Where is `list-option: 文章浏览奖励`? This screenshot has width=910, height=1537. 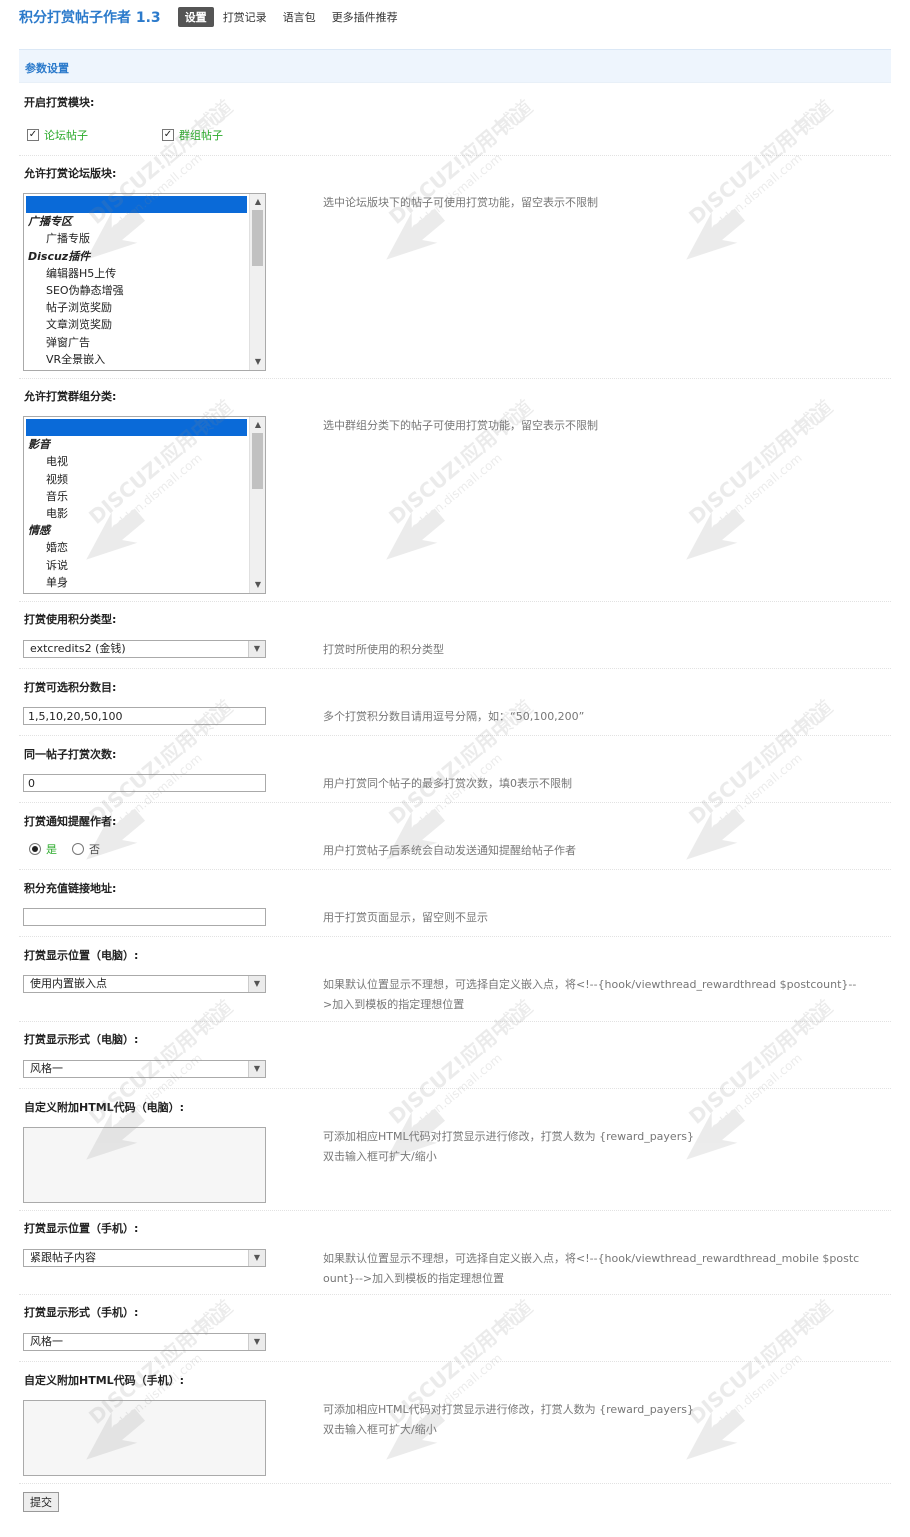
list-option: 文章浏览奖励 is located at coordinates (136, 324).